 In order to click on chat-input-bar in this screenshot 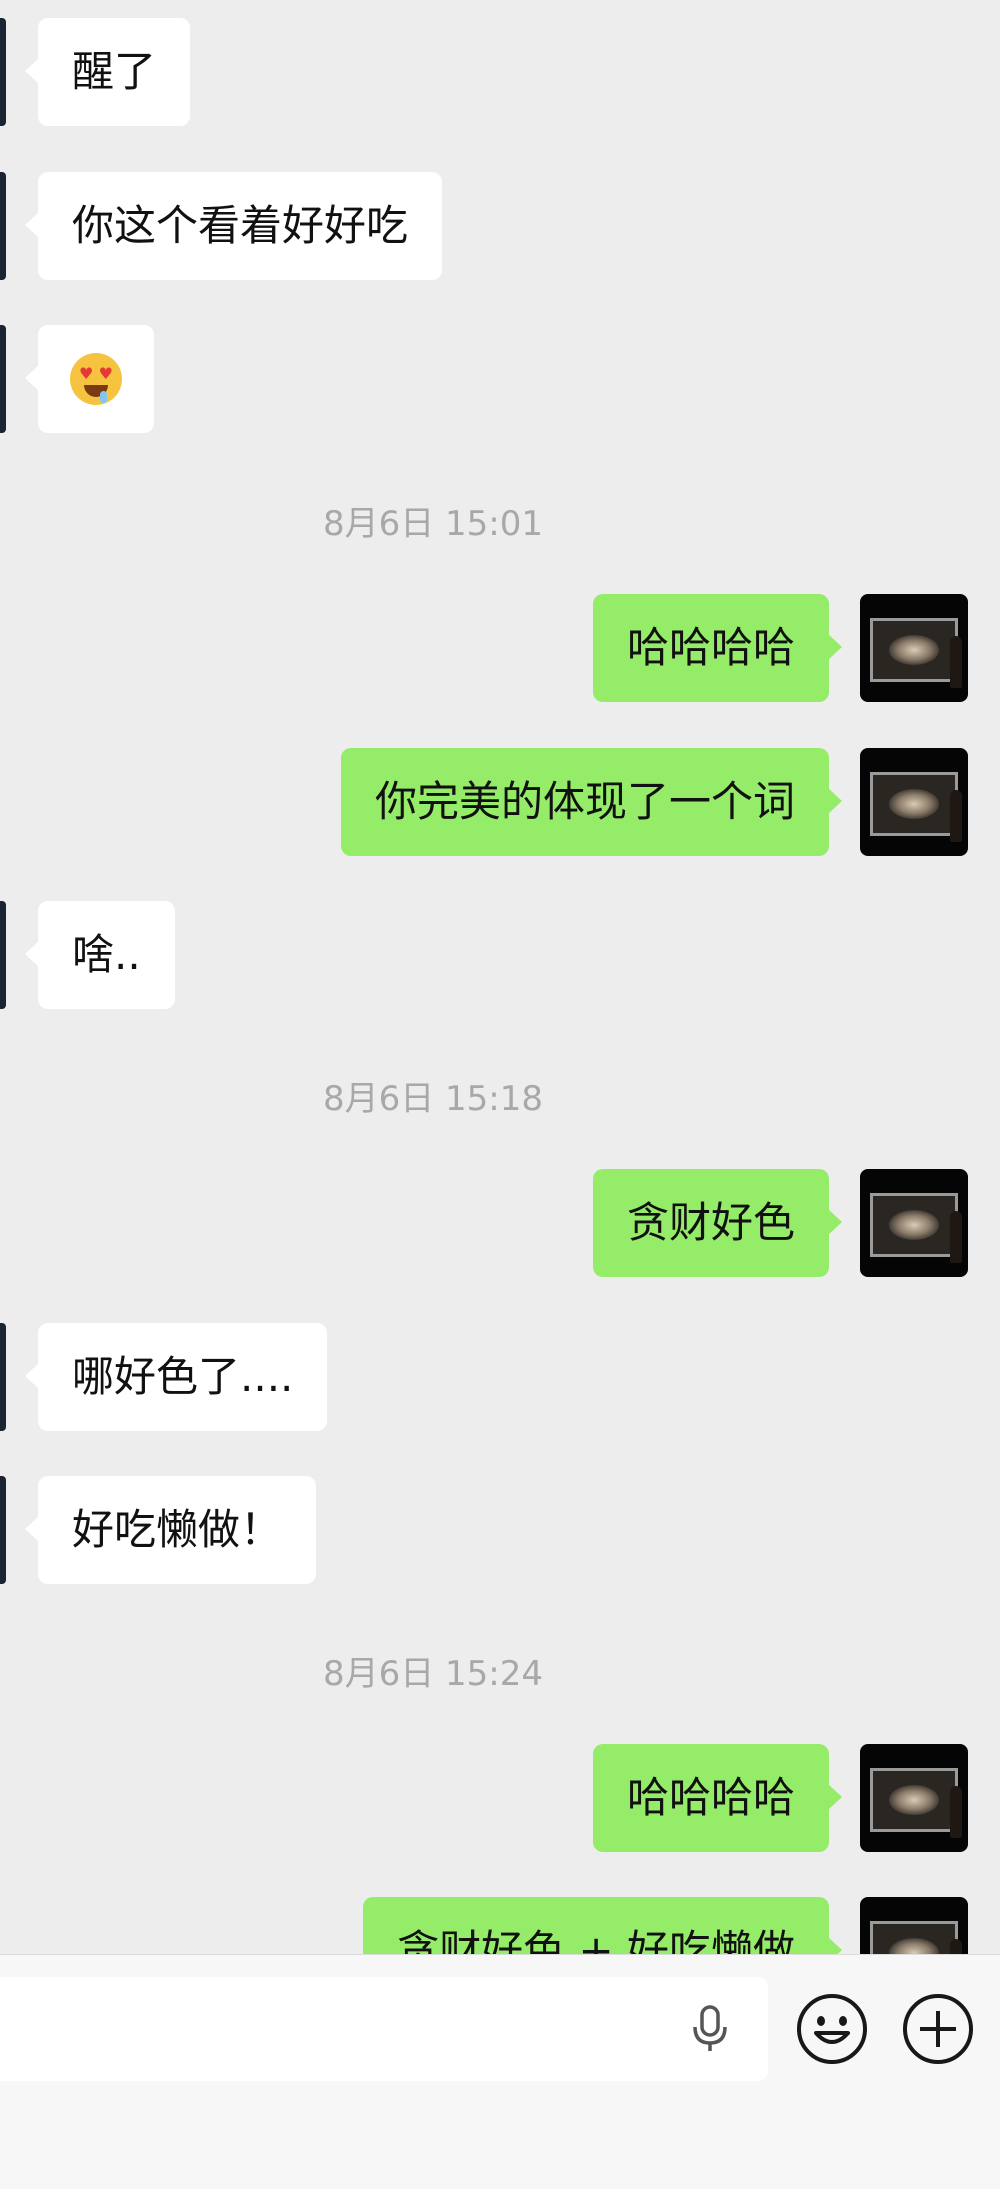, I will do `click(500, 2071)`.